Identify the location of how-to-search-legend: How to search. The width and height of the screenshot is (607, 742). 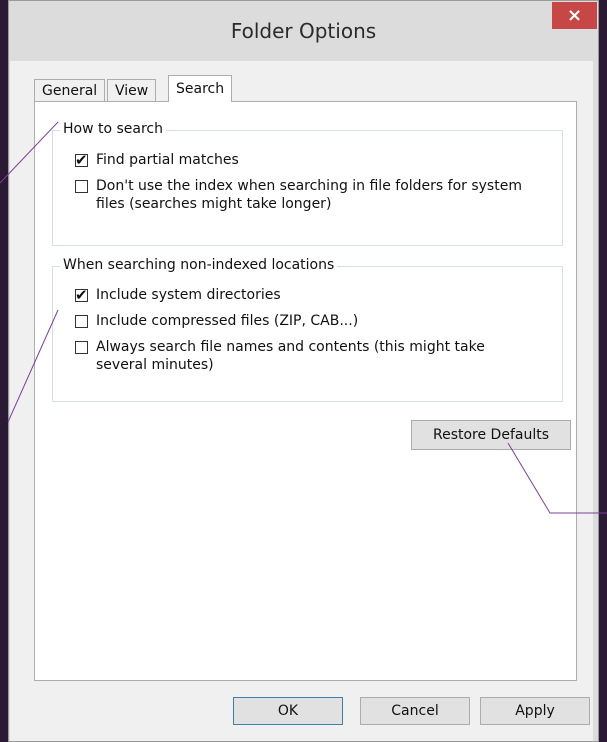
(113, 129).